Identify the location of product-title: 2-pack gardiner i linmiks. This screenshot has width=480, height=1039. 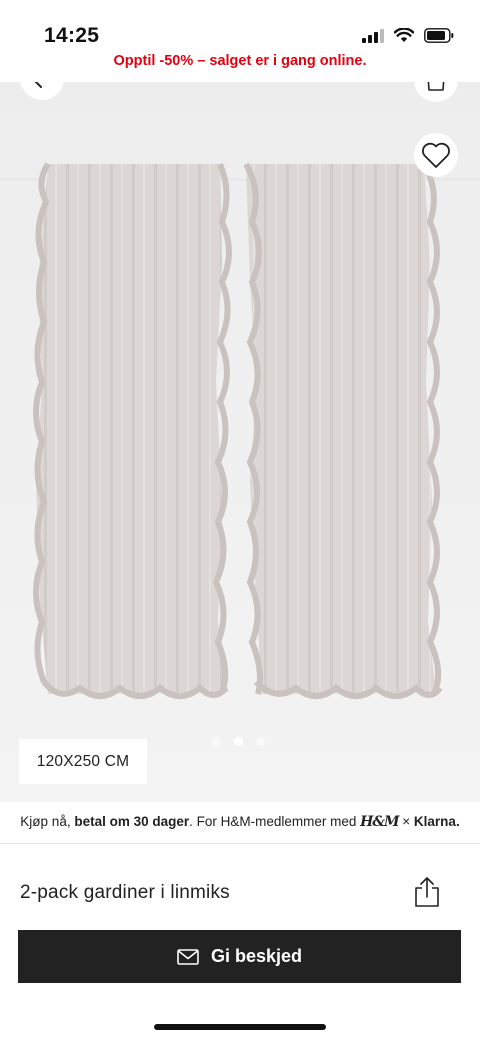
(125, 892).